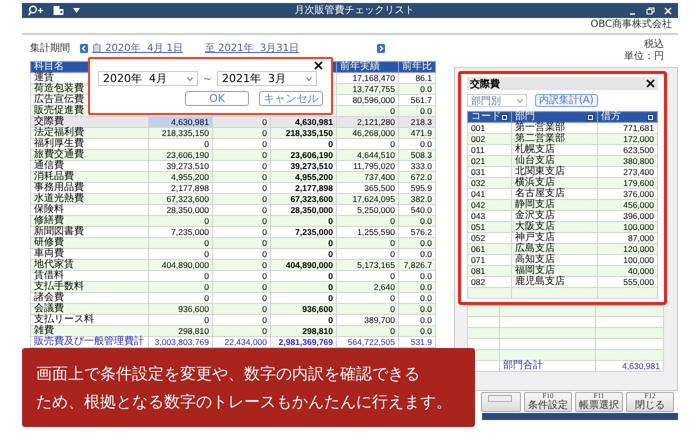 The height and width of the screenshot is (435, 700). I want to click on column-header: 前年実績, so click(367, 67).